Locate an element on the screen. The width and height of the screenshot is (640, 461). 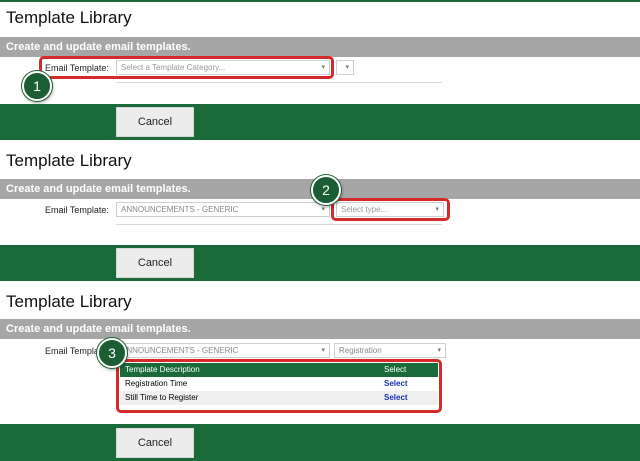
step-marker-1: 1 is located at coordinates (37, 86).